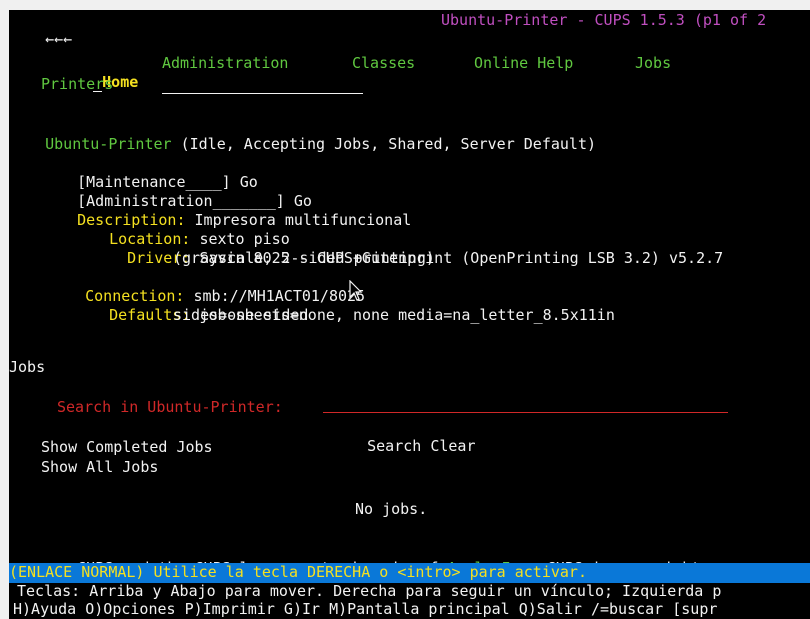 Image resolution: width=810 pixels, height=619 pixels. I want to click on jobs-heading: Jobs, so click(27, 367).